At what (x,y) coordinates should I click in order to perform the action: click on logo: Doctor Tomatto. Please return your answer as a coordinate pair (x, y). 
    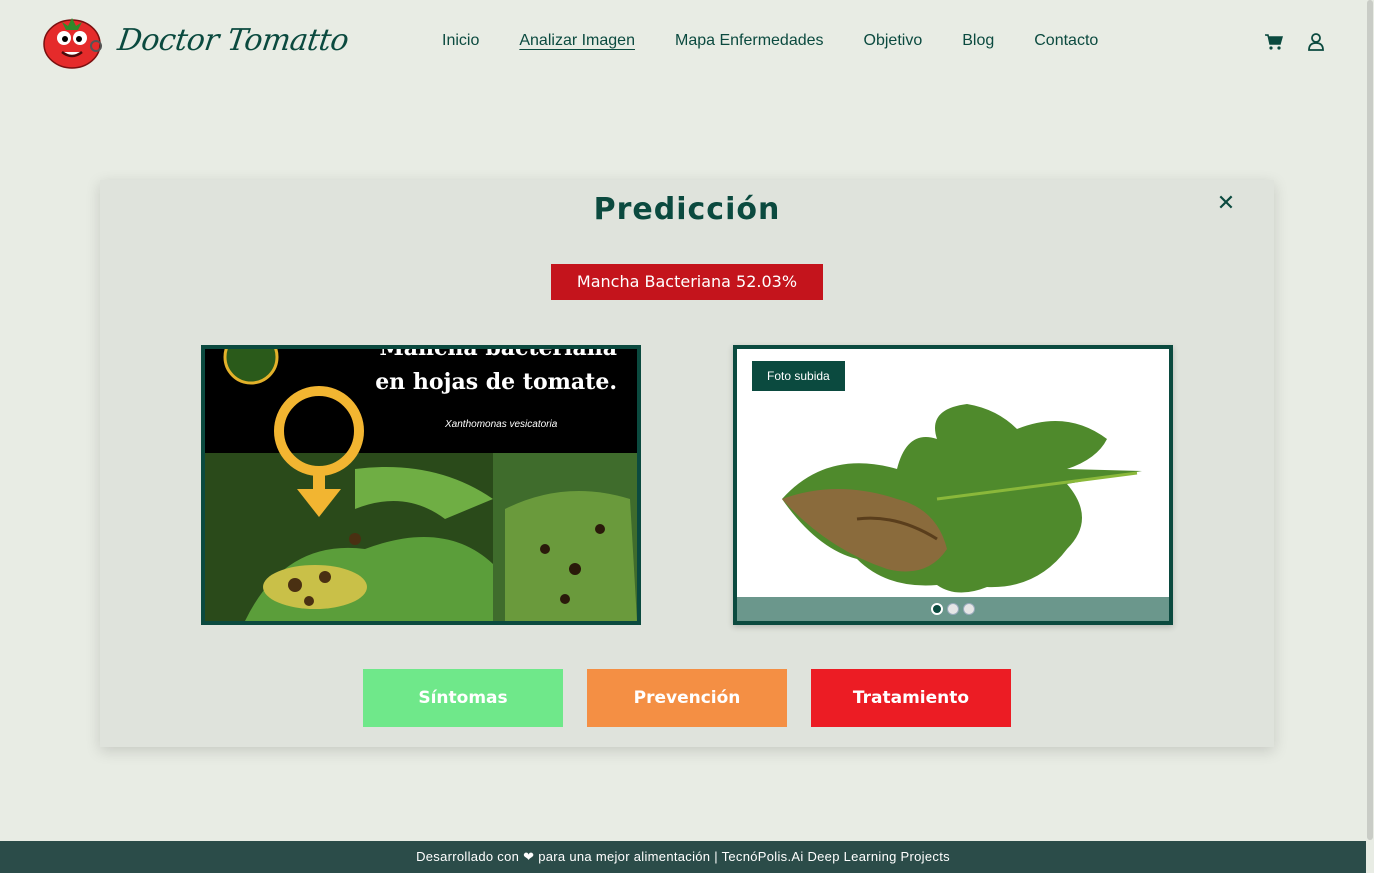
    Looking at the image, I should click on (195, 40).